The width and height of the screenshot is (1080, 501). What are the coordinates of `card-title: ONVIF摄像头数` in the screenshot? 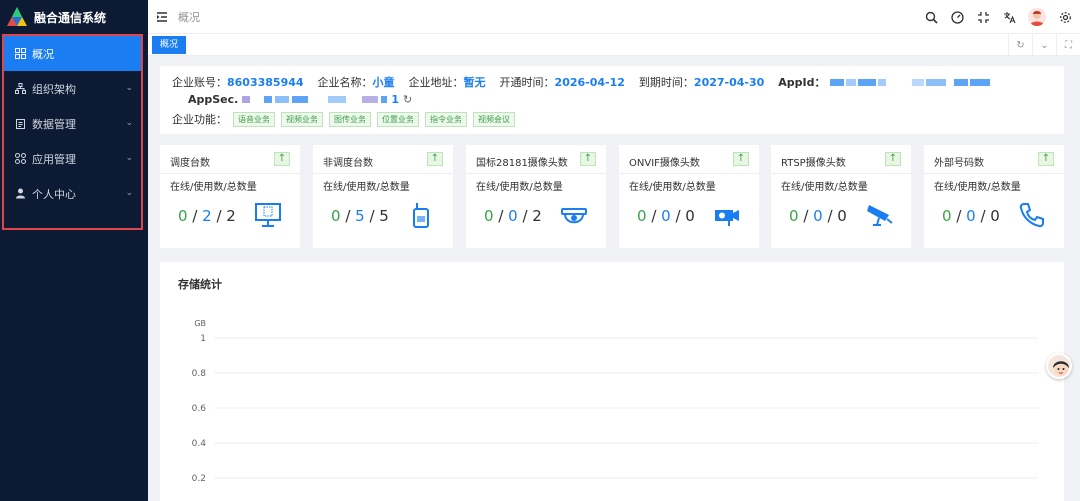 It's located at (664, 163).